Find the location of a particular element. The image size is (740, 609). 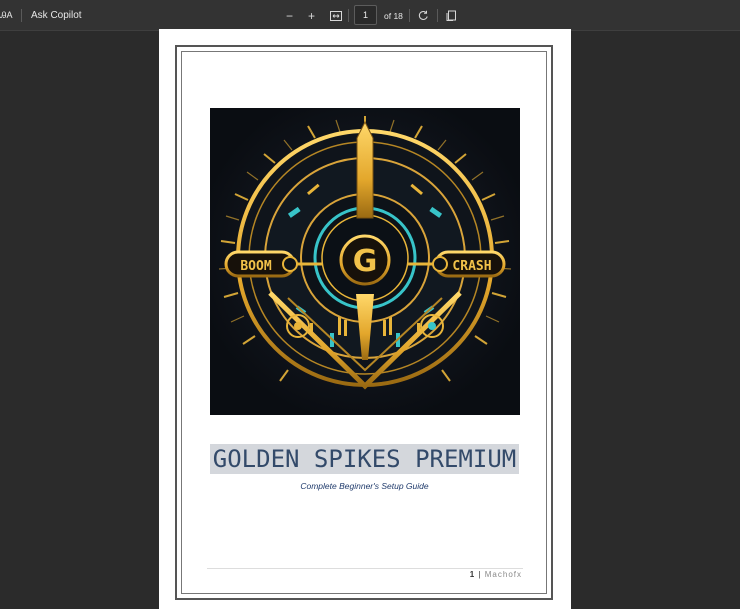

page-total-label: of 18 is located at coordinates (393, 15).